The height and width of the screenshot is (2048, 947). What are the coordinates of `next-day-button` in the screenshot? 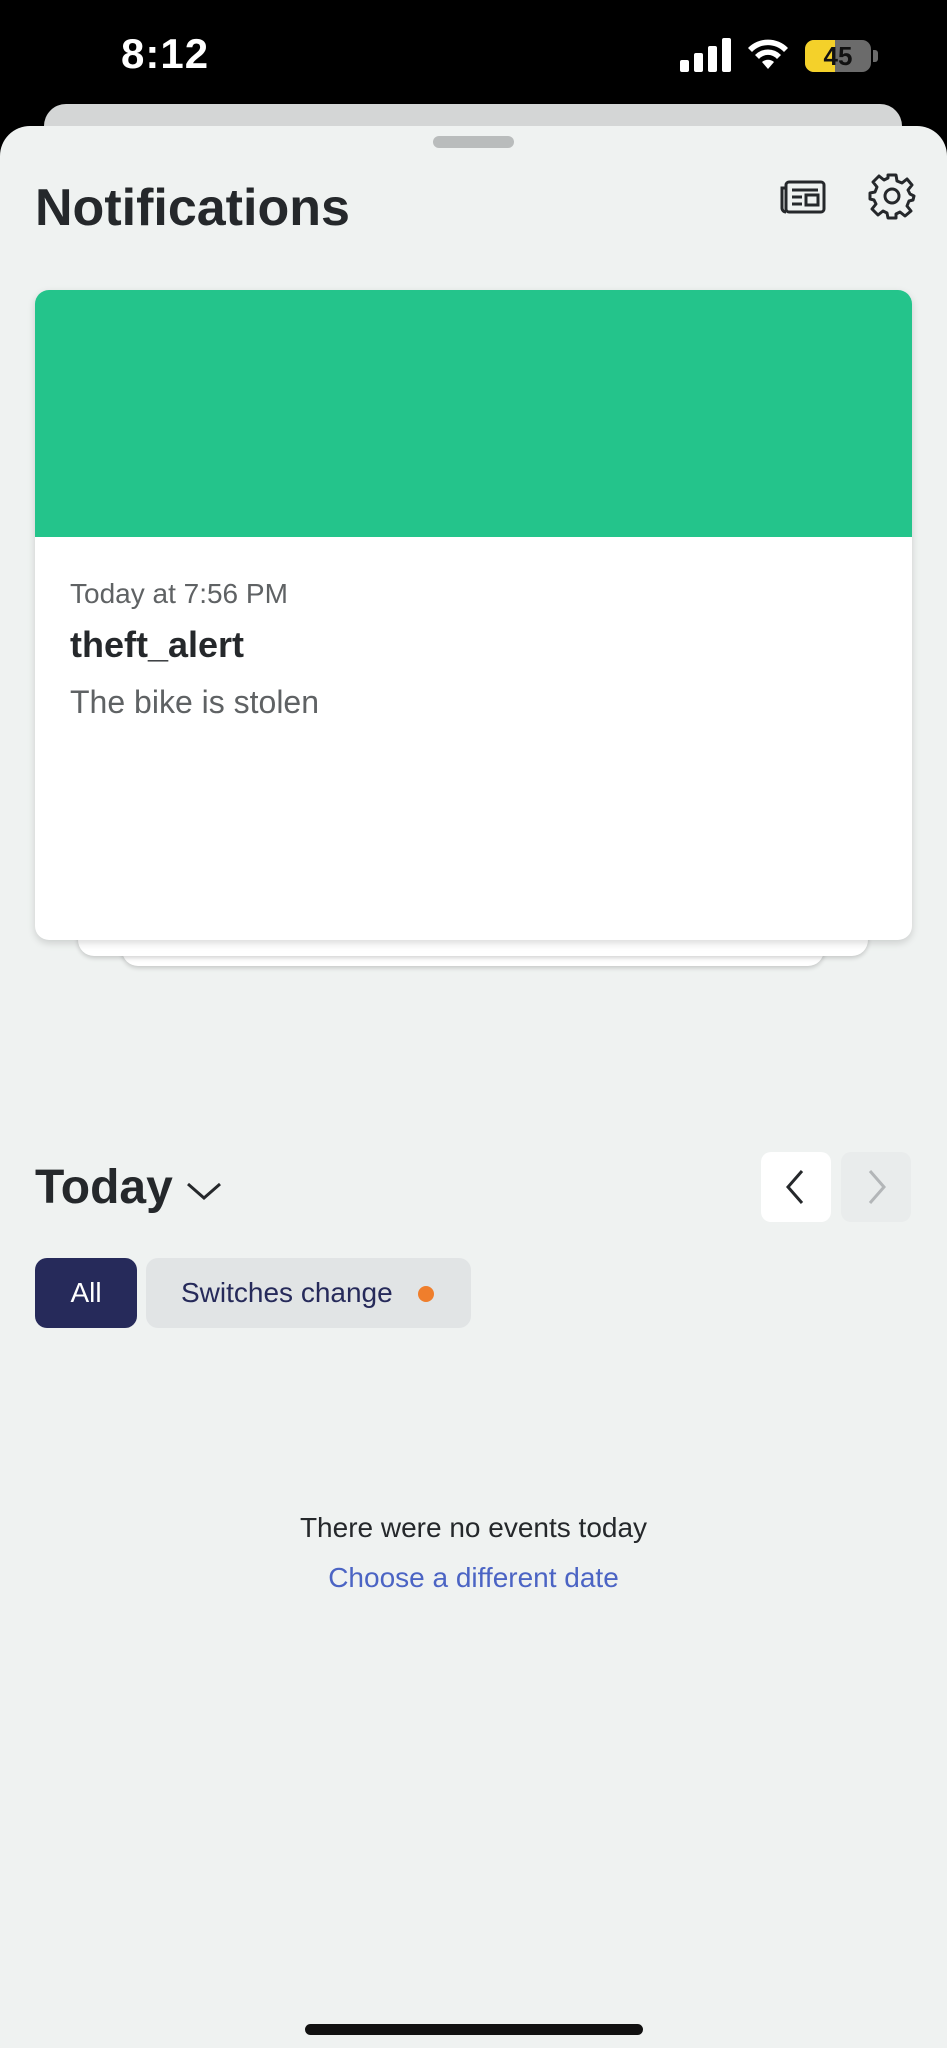 It's located at (876, 1187).